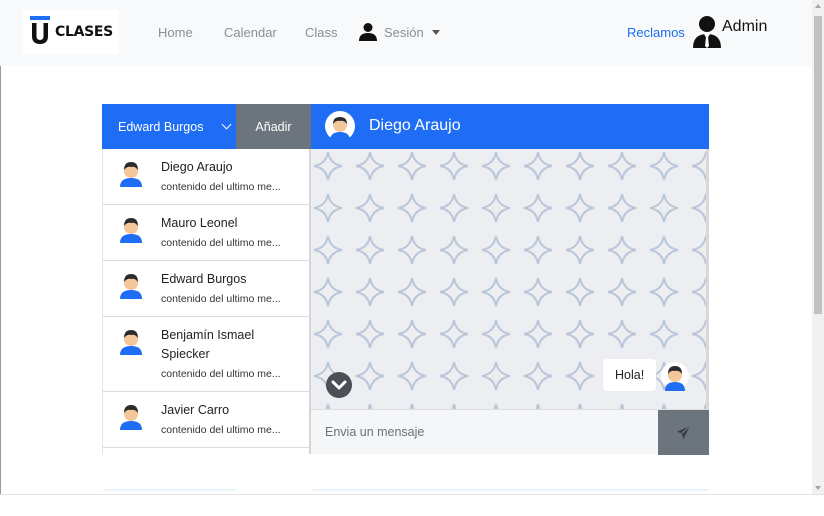 Image resolution: width=824 pixels, height=516 pixels. What do you see at coordinates (84, 32) in the screenshot?
I see `brand-text: CLASES` at bounding box center [84, 32].